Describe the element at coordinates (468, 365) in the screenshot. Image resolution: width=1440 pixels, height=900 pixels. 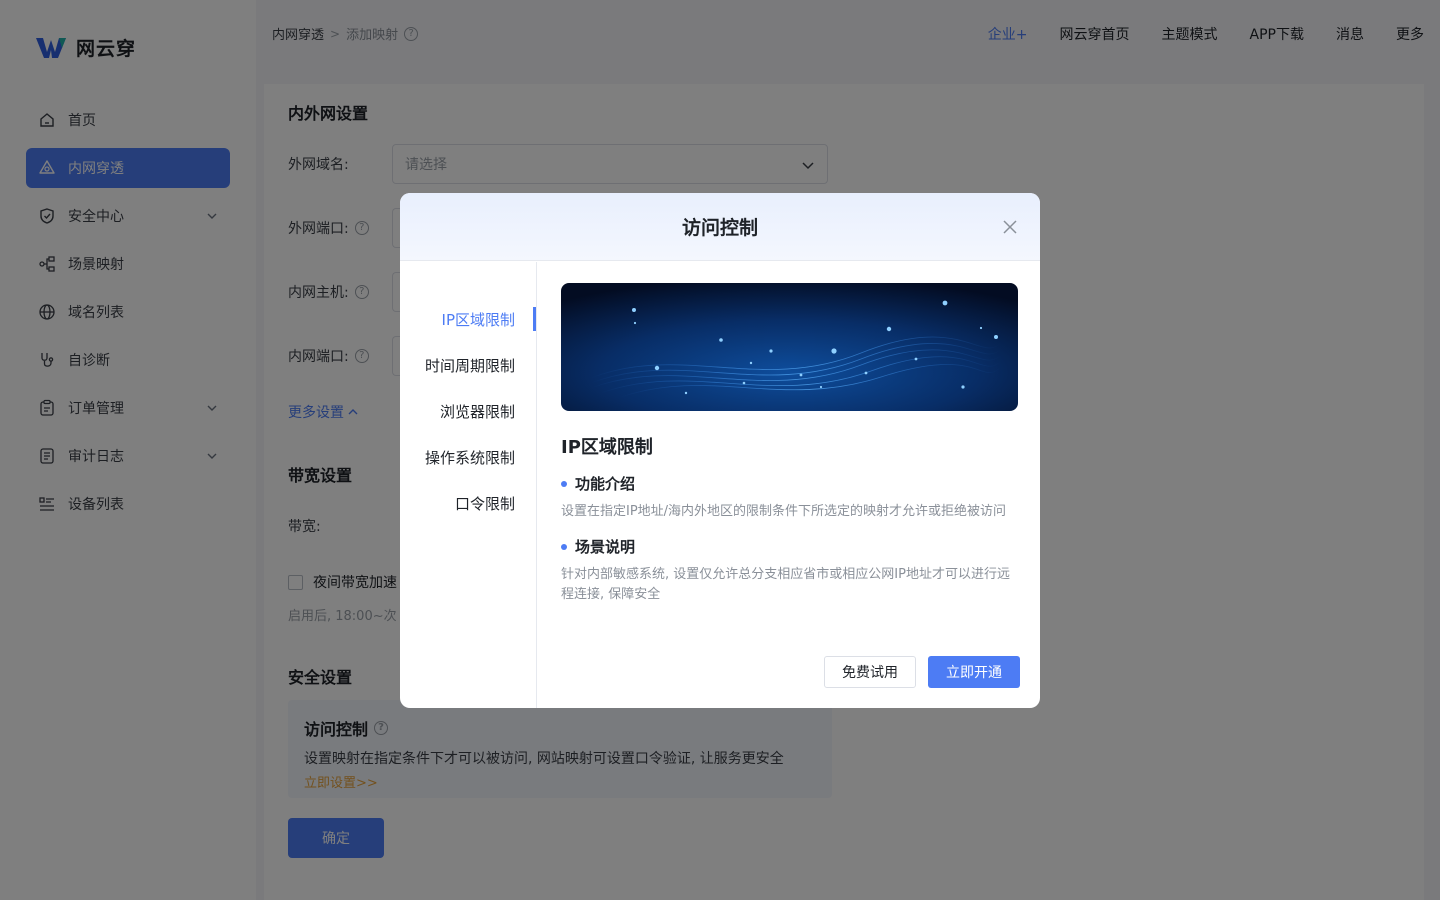
I see `tab-time-period: 时间周期限制` at that location.